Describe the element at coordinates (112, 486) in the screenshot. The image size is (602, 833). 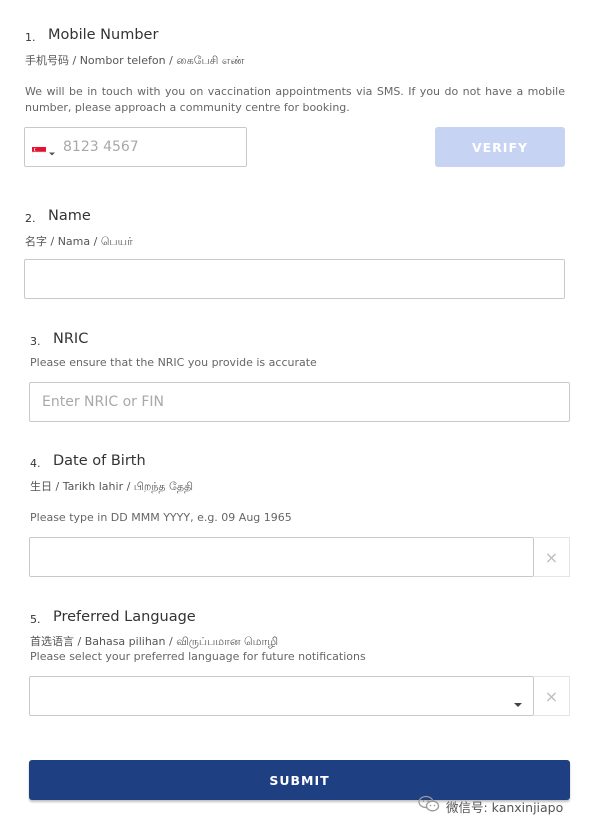
I see `dob-section-subtitle: 生日 / Tarikh lahir / பிறந்த தேதி` at that location.